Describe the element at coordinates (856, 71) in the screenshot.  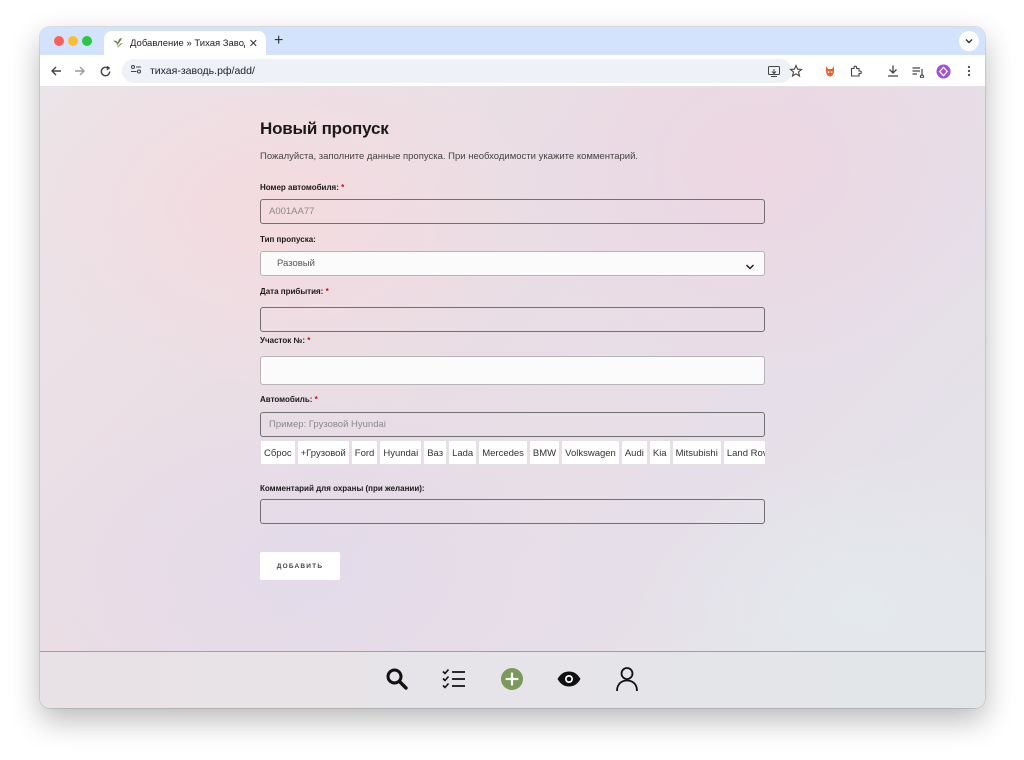
I see `extensions-puzzle-icon` at that location.